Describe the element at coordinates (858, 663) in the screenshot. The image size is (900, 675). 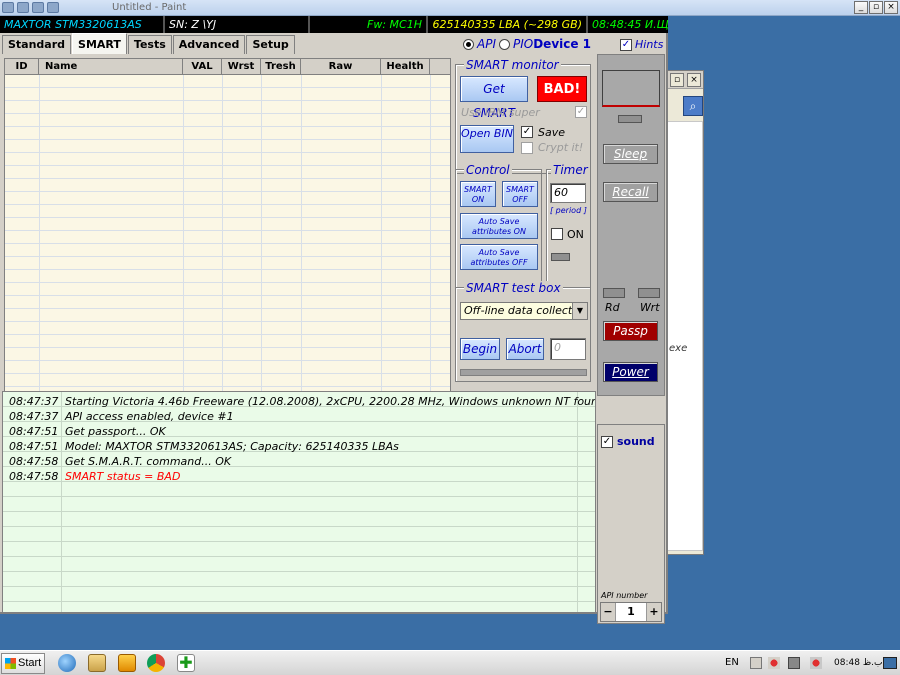
I see `system-clock: 08:48 ب.ظ` at that location.